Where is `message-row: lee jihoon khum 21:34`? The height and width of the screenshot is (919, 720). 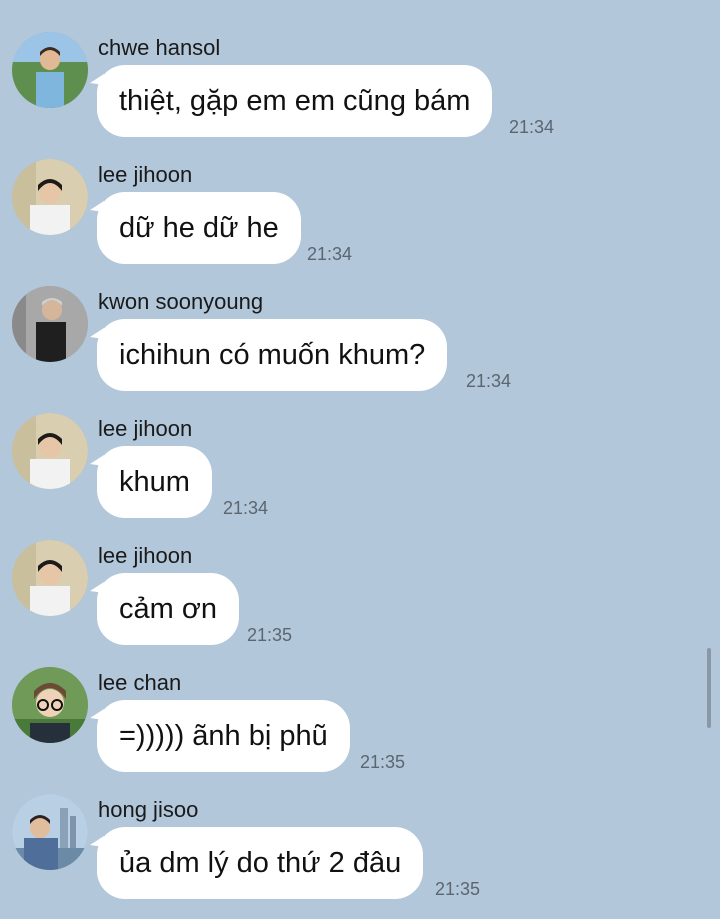 message-row: lee jihoon khum 21:34 is located at coordinates (360, 449).